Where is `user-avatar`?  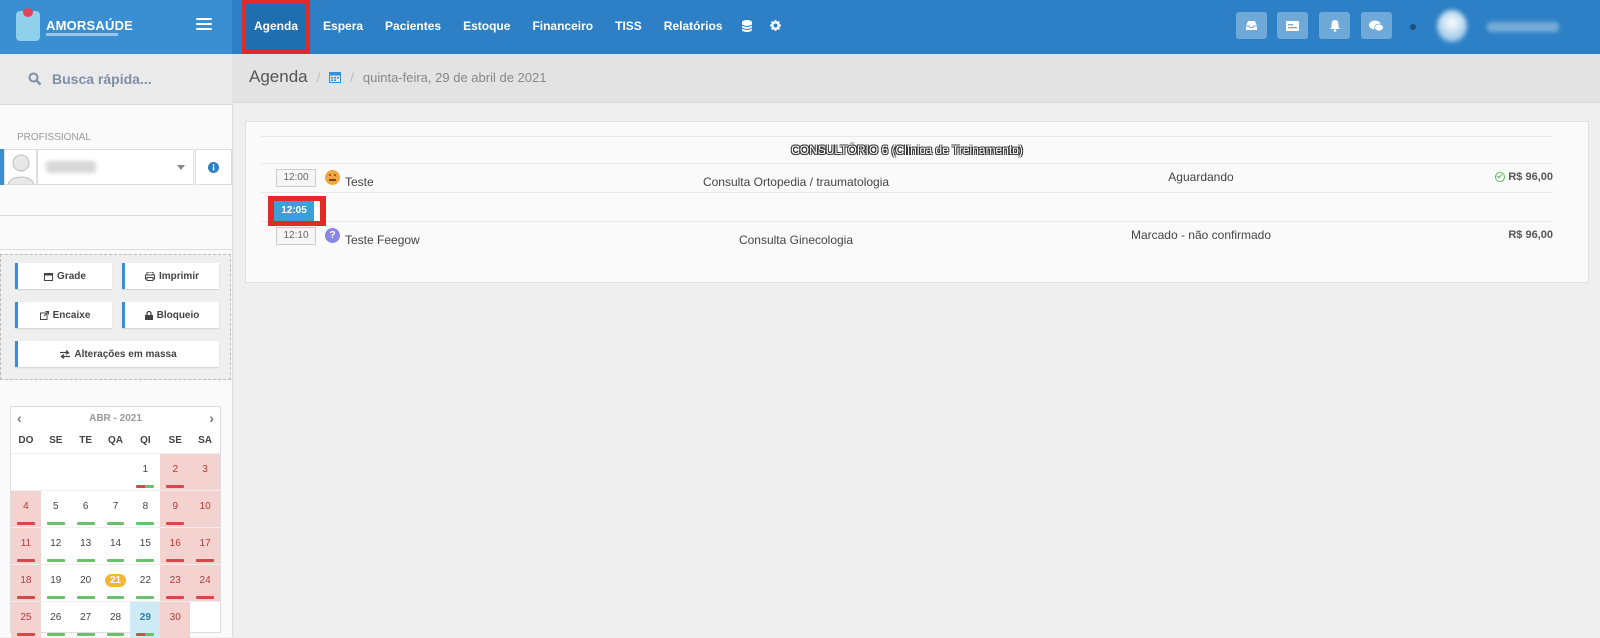
user-avatar is located at coordinates (1452, 26).